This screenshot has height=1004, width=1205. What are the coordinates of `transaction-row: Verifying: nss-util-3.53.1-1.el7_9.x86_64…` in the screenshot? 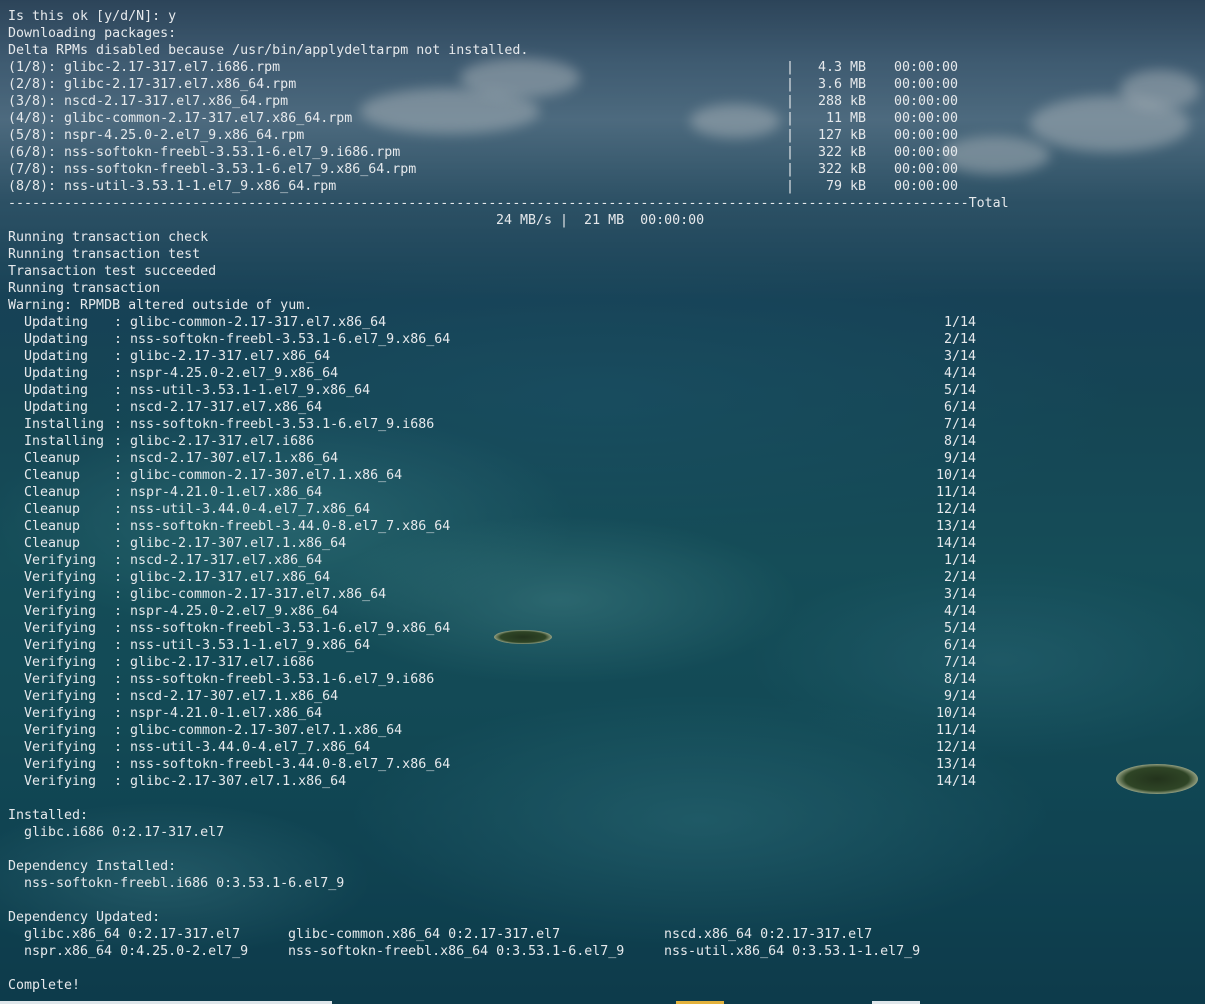 It's located at (606, 645).